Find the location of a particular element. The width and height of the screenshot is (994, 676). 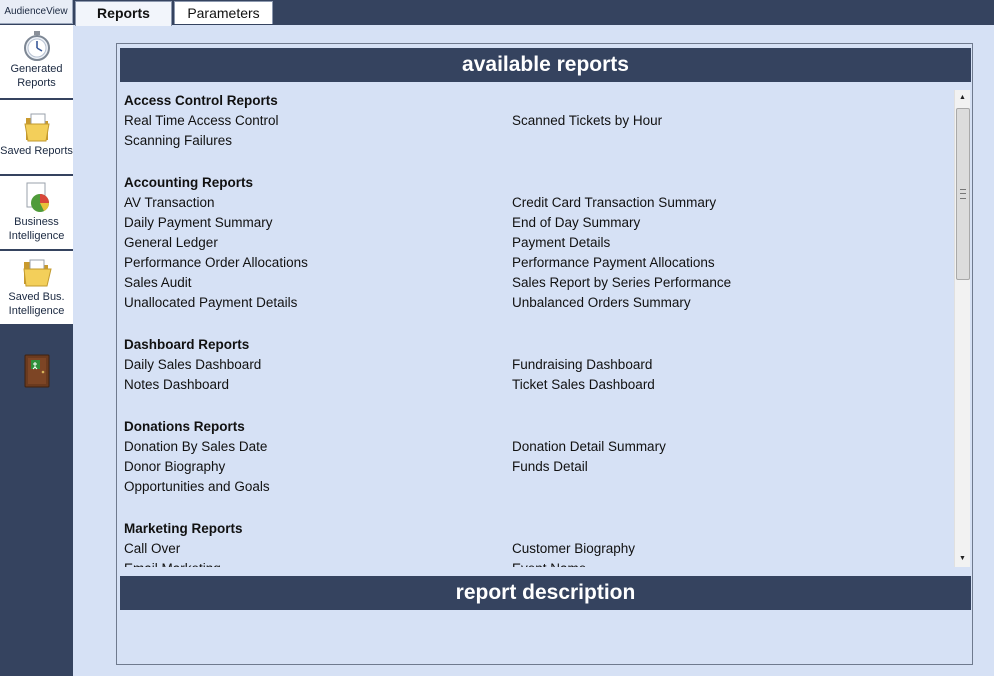

report-link: Sales Report by Series Performance is located at coordinates (621, 282).